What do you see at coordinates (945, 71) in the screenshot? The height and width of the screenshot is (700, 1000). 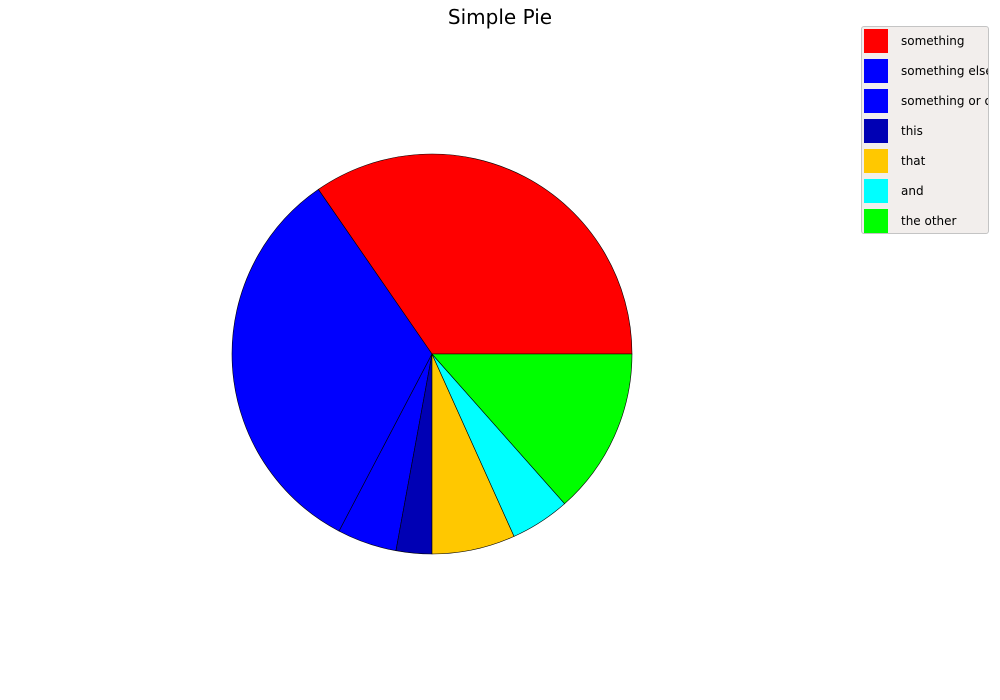 I see `legend-label: something else` at bounding box center [945, 71].